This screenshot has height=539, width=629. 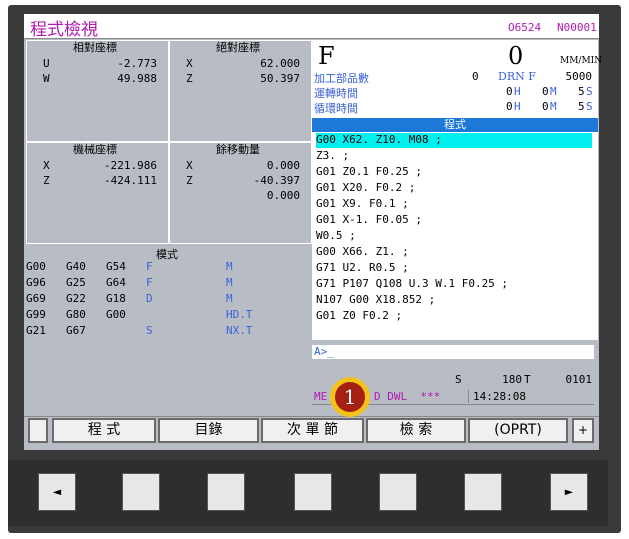 What do you see at coordinates (189, 180) in the screenshot?
I see `remaining-axis-z: Z` at bounding box center [189, 180].